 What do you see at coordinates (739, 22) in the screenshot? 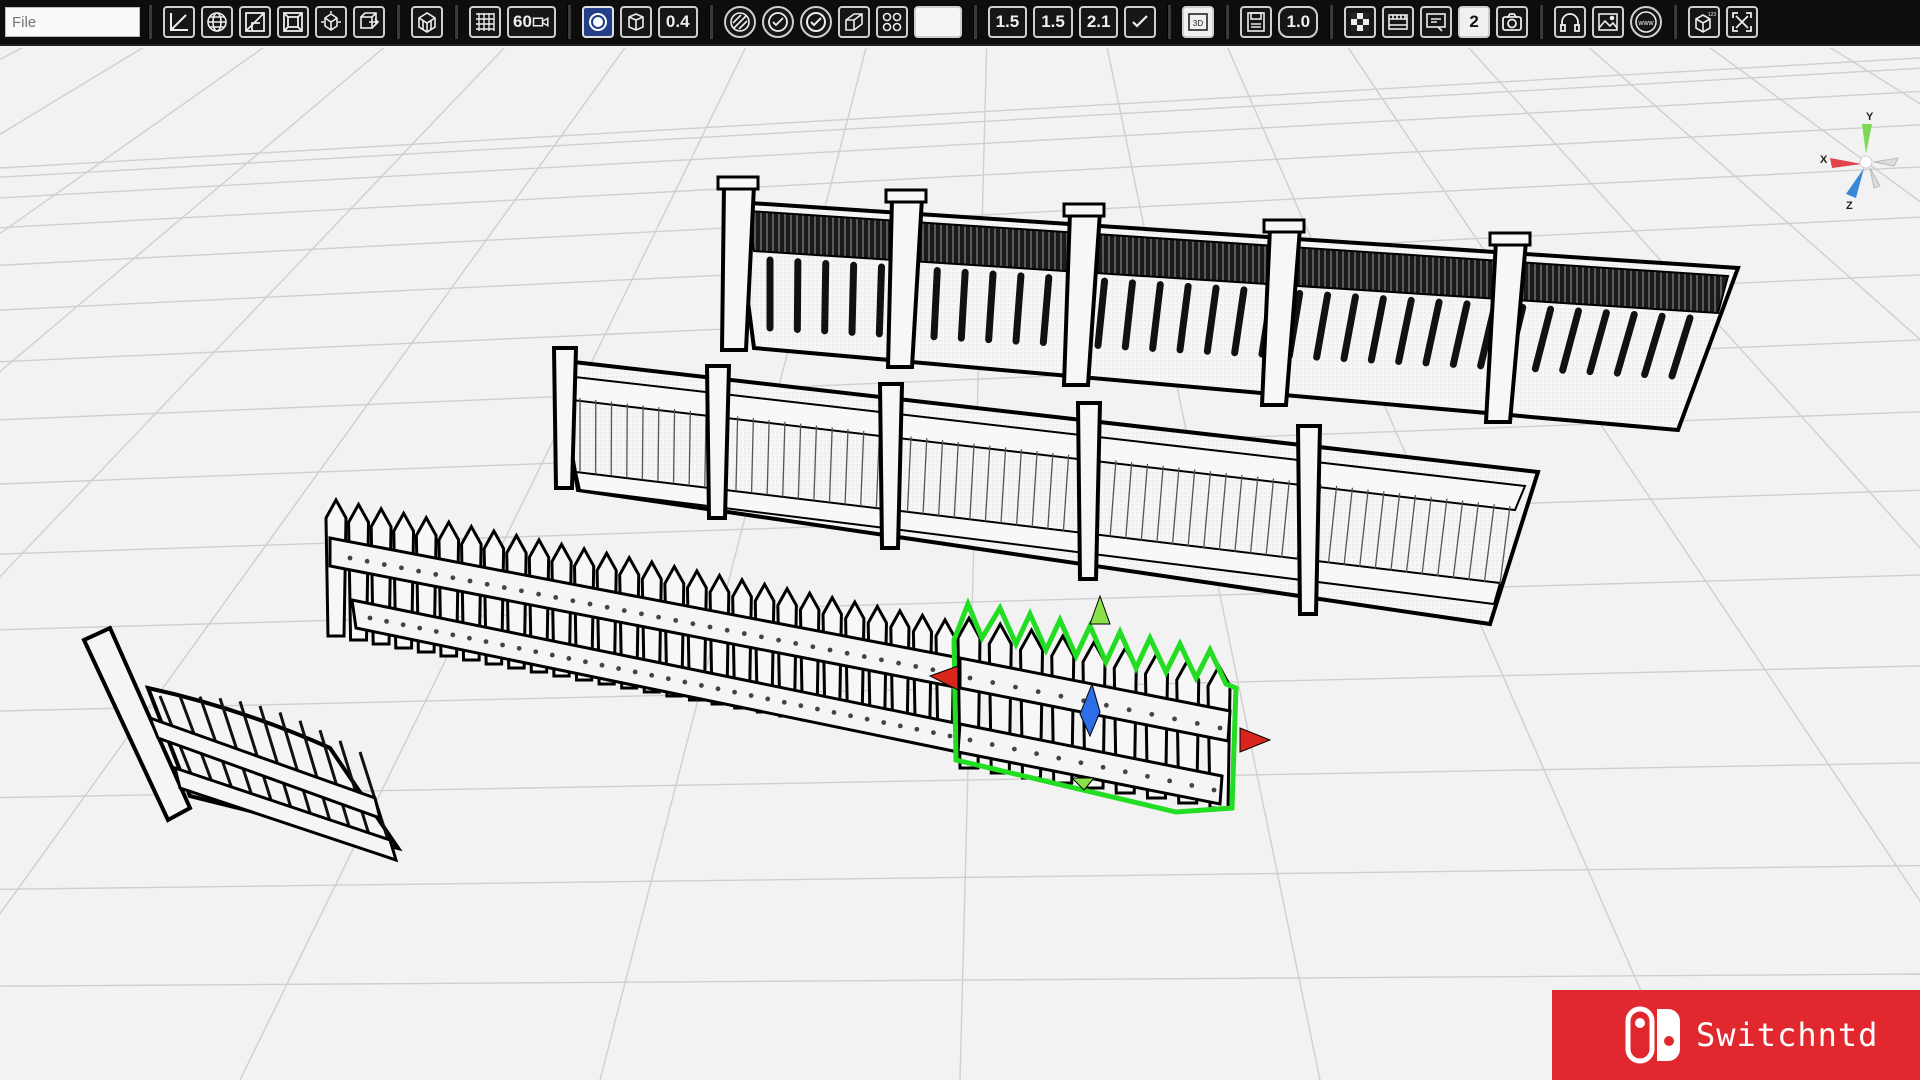
I see `stripe-circle-icon` at bounding box center [739, 22].